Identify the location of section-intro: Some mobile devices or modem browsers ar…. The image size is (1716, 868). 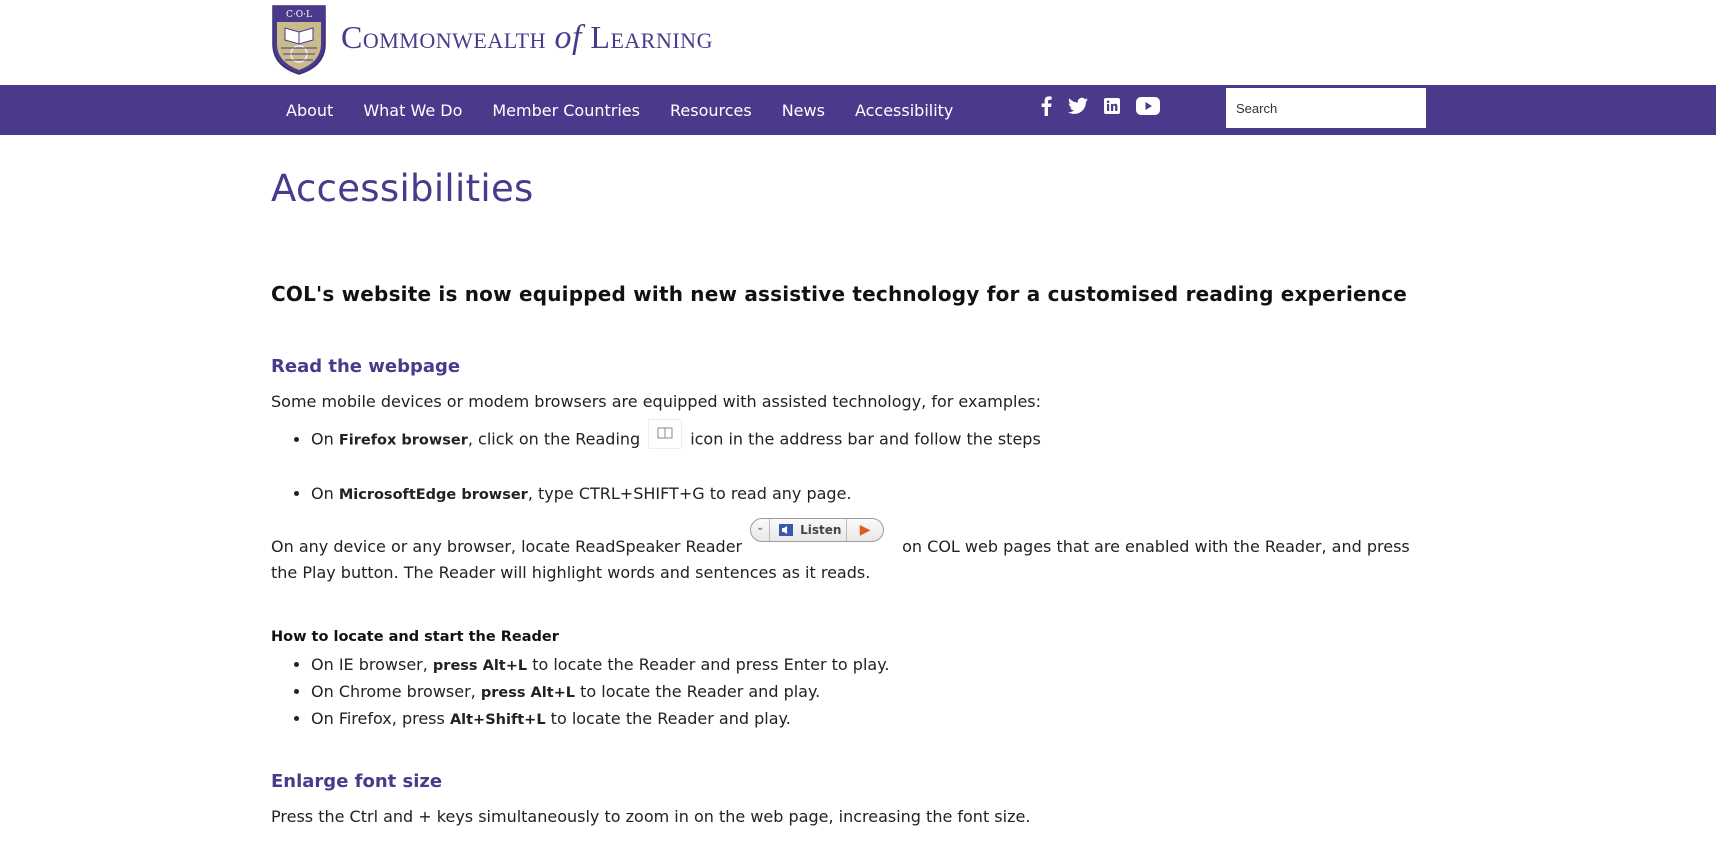
(656, 401).